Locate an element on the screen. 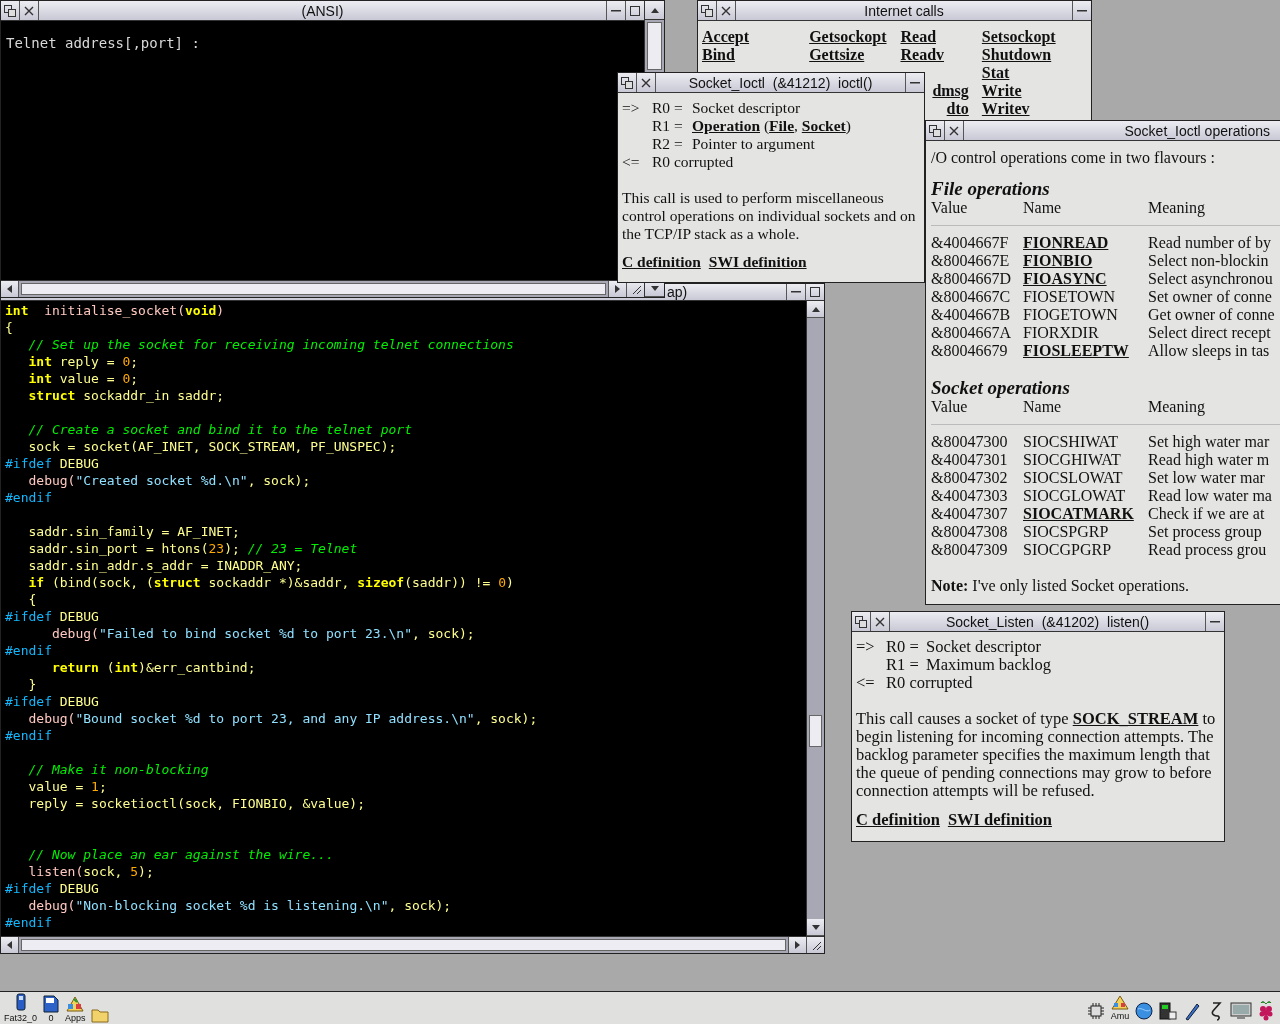 Image resolution: width=1280 pixels, height=1024 pixels. monitor-icon is located at coordinates (1241, 1011).